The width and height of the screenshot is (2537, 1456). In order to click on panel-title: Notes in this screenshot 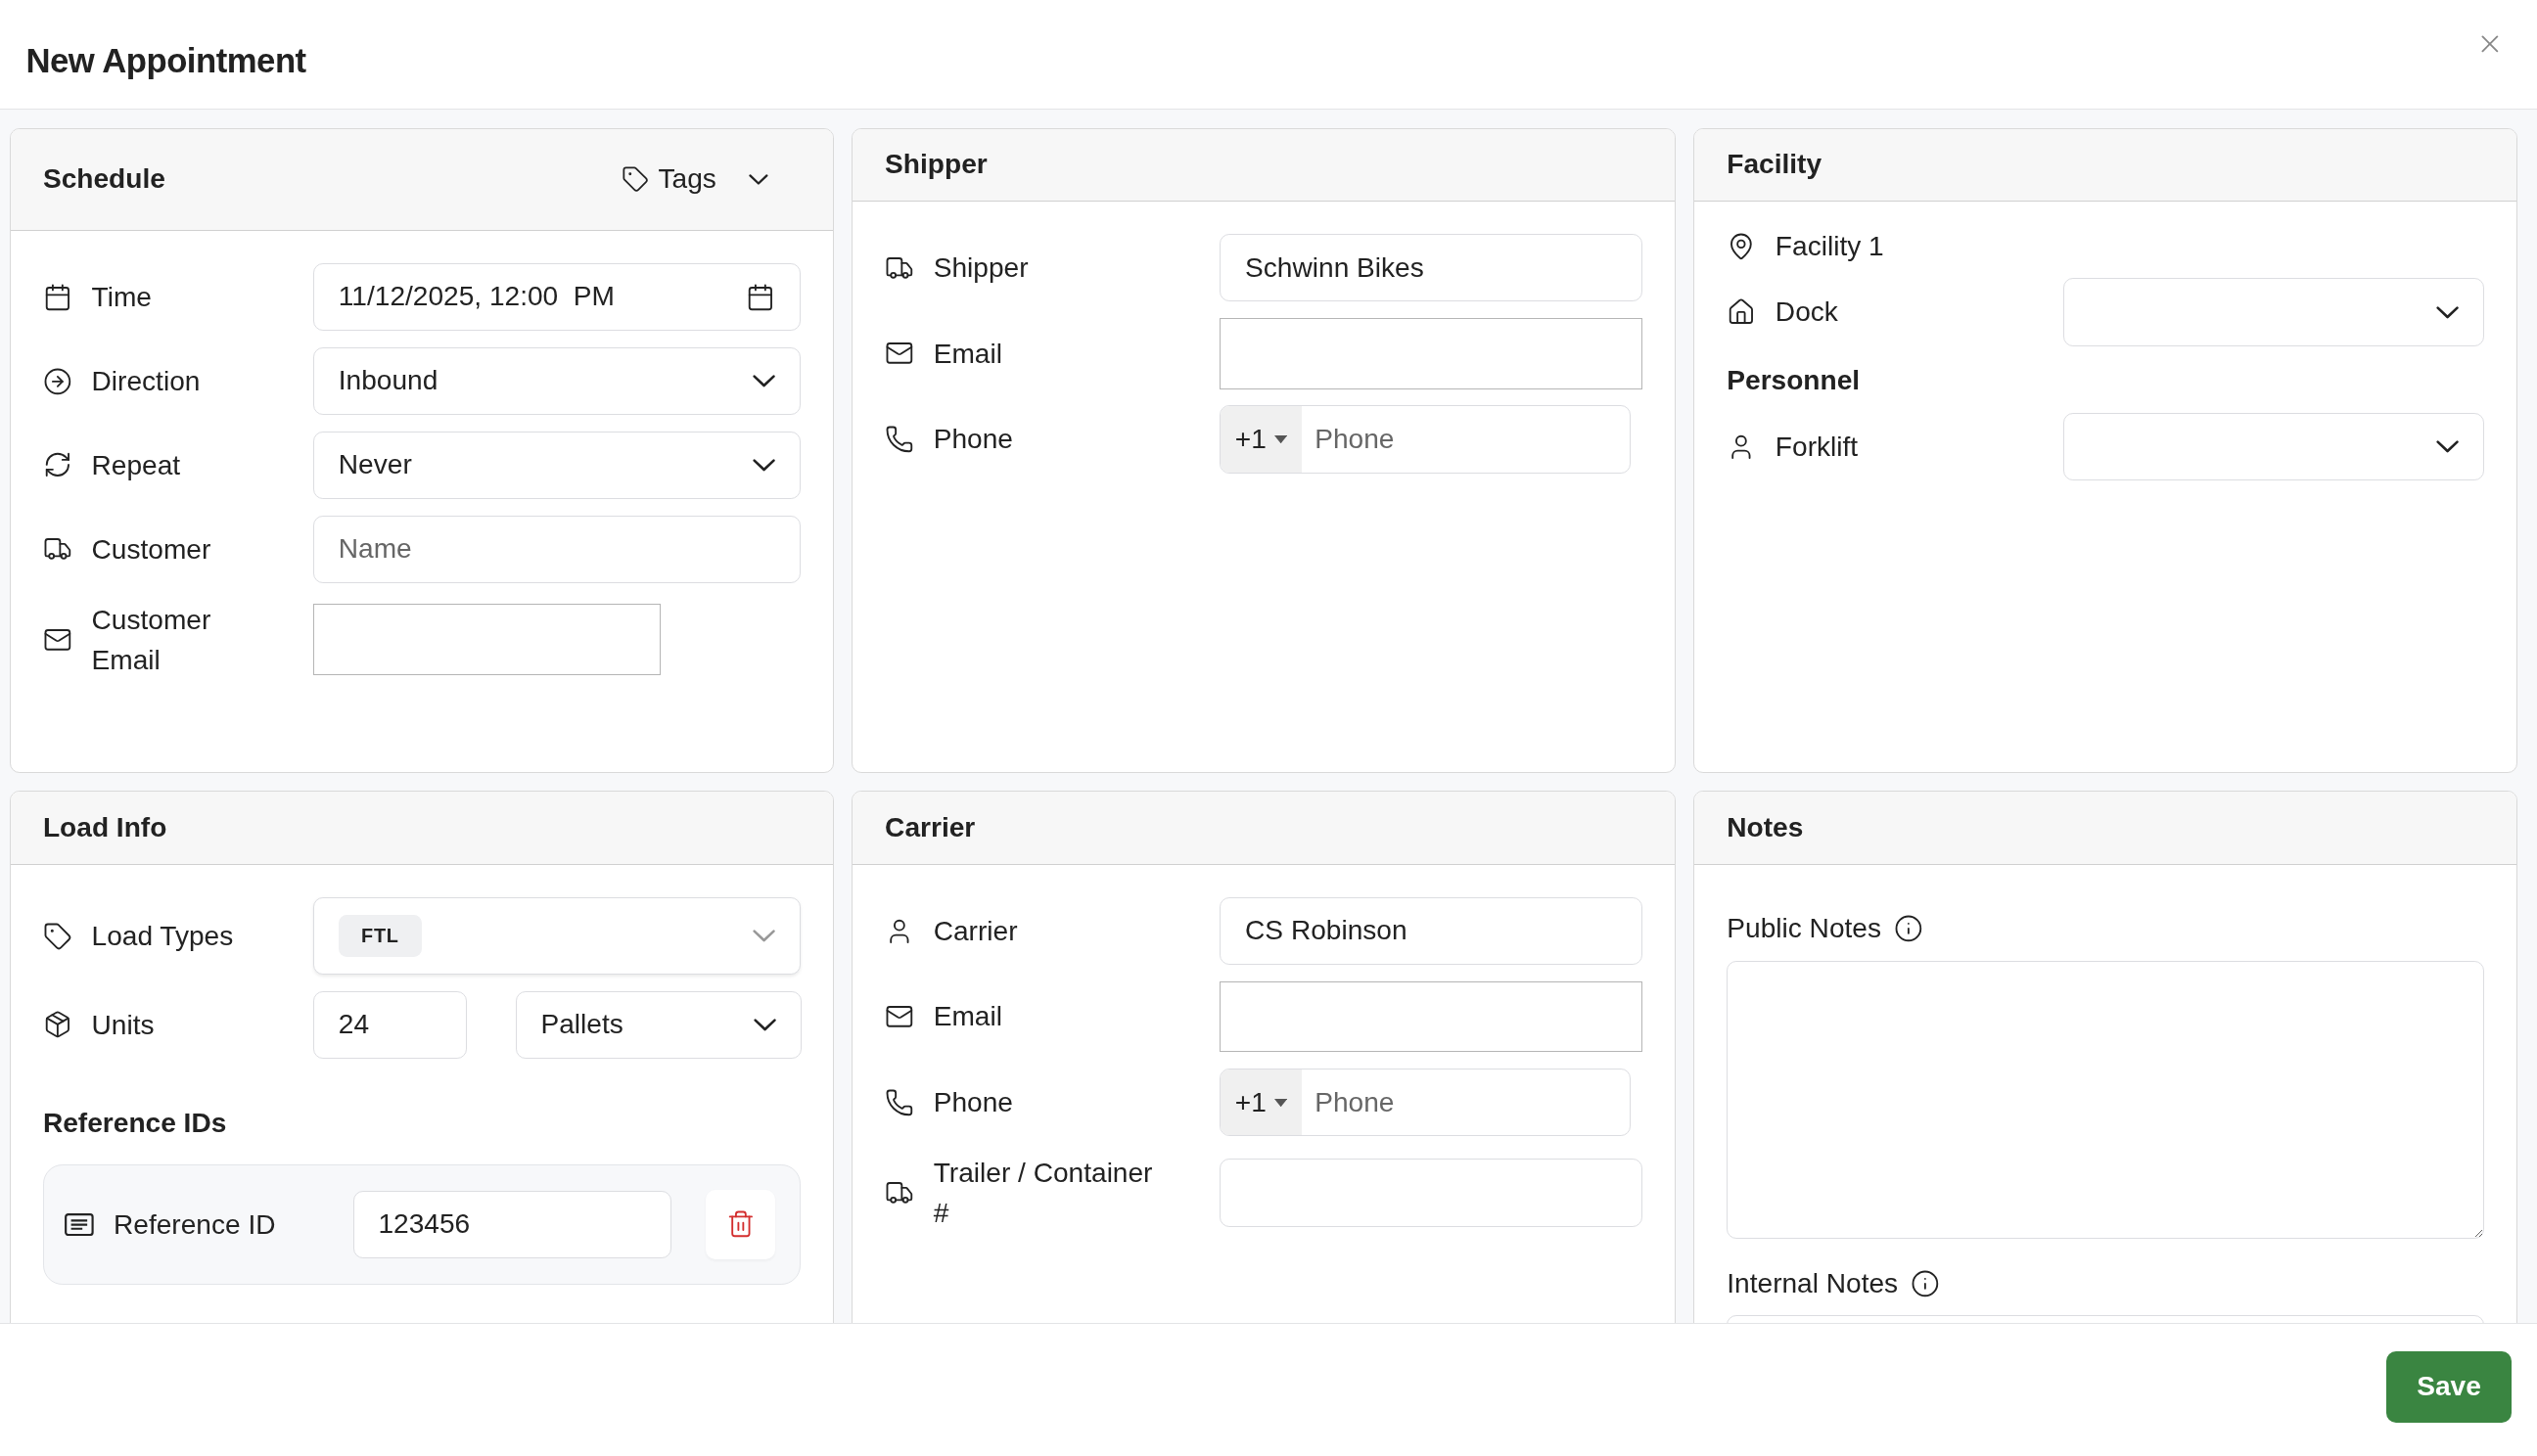, I will do `click(1765, 827)`.